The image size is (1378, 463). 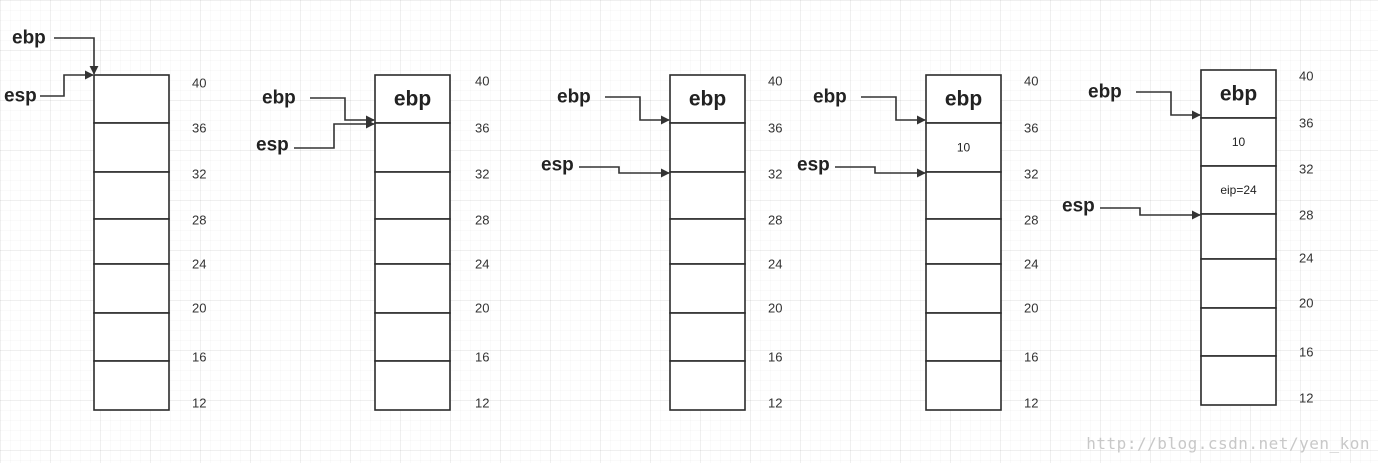 What do you see at coordinates (1238, 190) in the screenshot?
I see `stack-cell-value: eip=24` at bounding box center [1238, 190].